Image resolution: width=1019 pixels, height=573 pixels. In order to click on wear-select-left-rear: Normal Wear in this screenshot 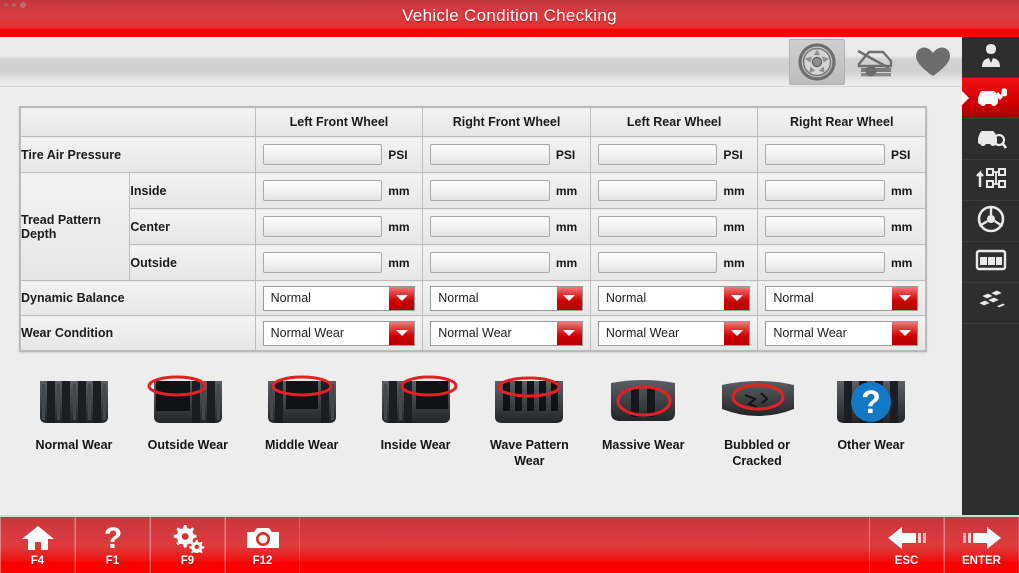, I will do `click(674, 333)`.